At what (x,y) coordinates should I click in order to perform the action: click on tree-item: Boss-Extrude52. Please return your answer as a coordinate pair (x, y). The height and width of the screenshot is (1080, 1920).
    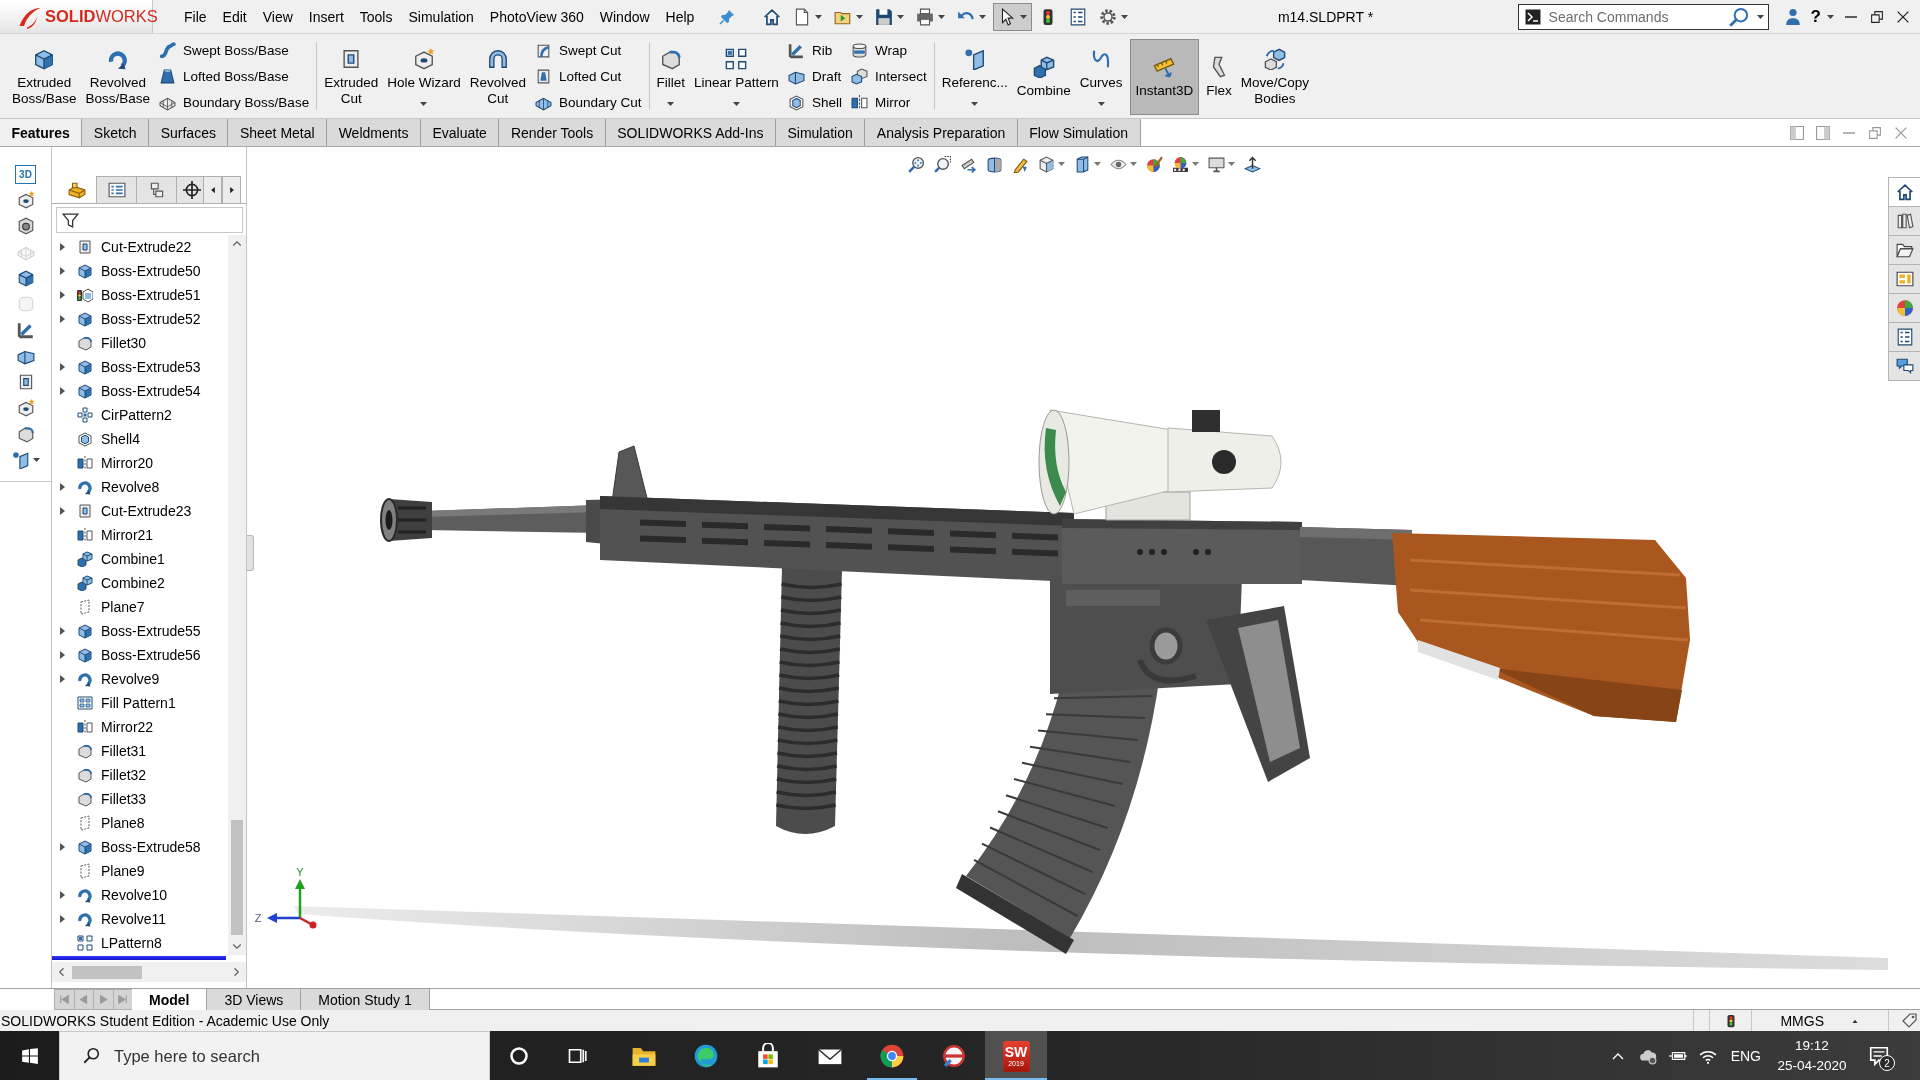
    Looking at the image, I should click on (128, 319).